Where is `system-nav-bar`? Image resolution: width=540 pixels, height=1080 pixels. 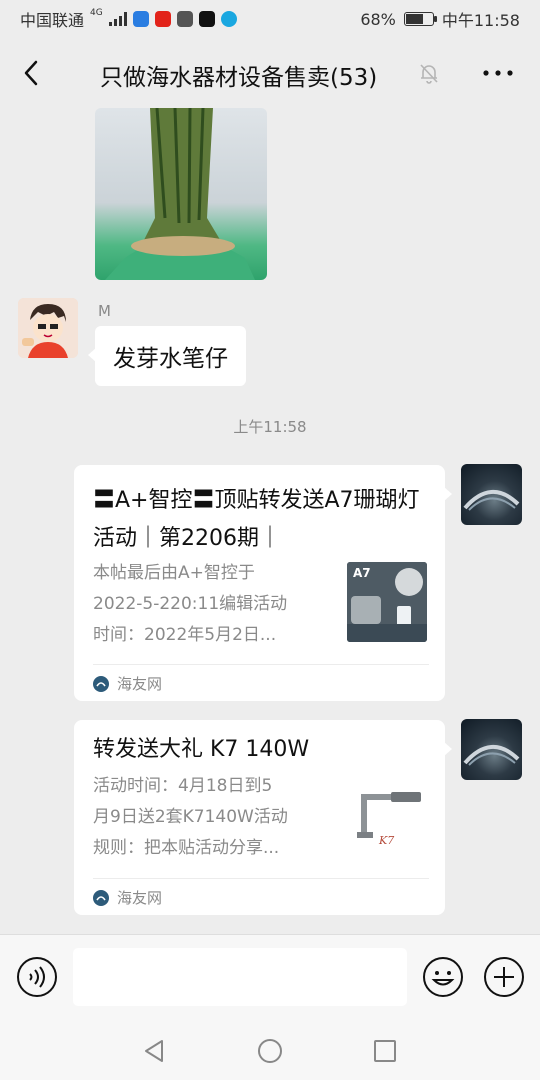
system-nav-bar is located at coordinates (270, 1050).